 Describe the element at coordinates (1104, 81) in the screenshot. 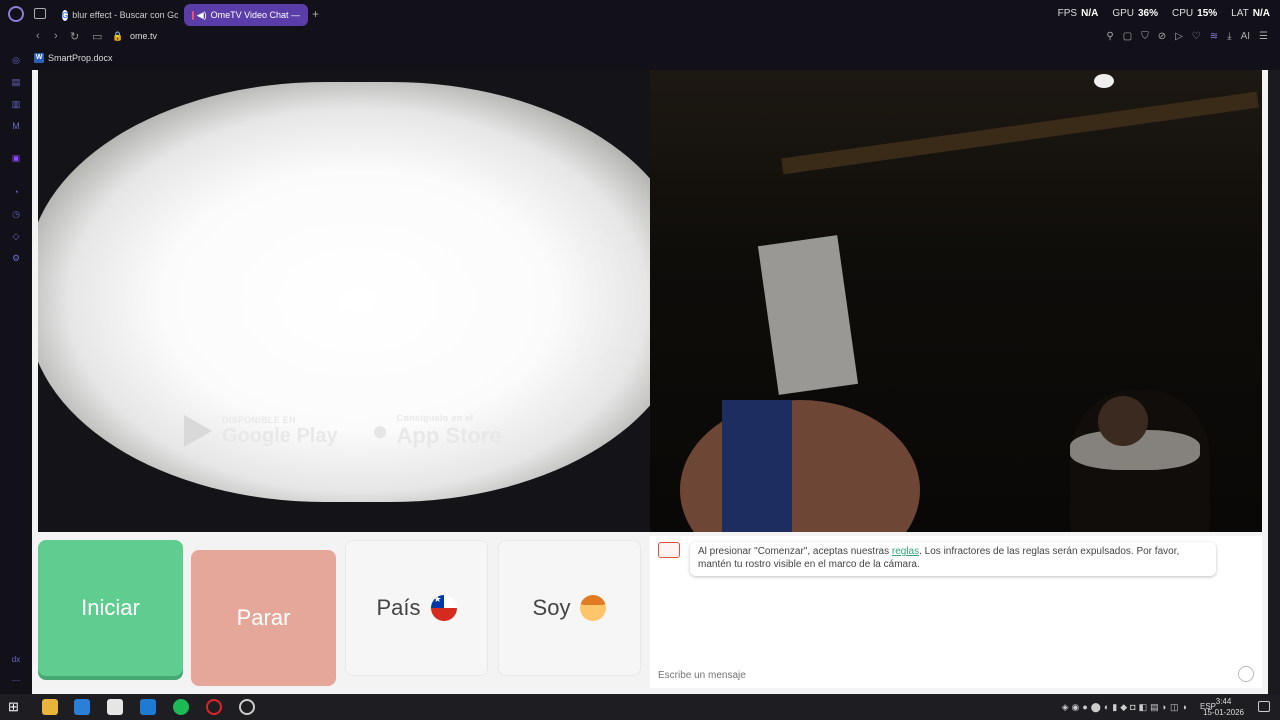

I see `light-bulb` at that location.